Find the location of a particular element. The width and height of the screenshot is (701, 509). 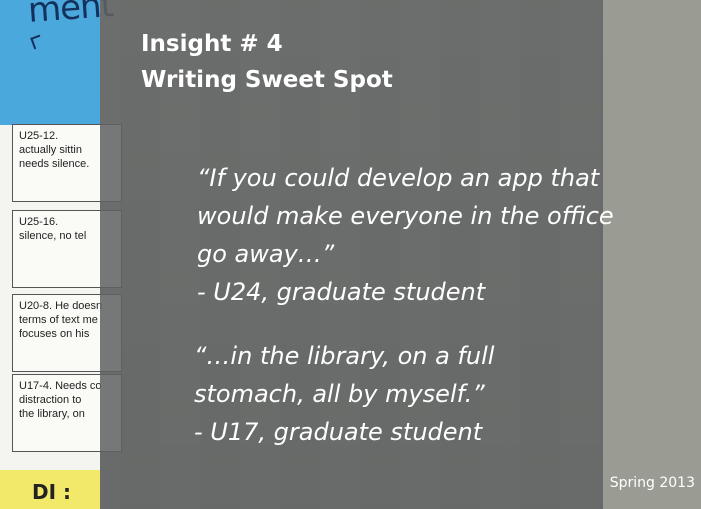

blue-note-mark is located at coordinates (37, 42).